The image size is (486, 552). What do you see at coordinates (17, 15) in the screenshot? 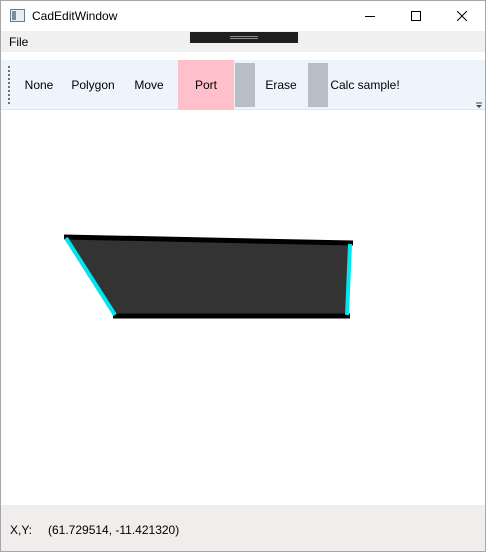
I see `app-window-icon` at bounding box center [17, 15].